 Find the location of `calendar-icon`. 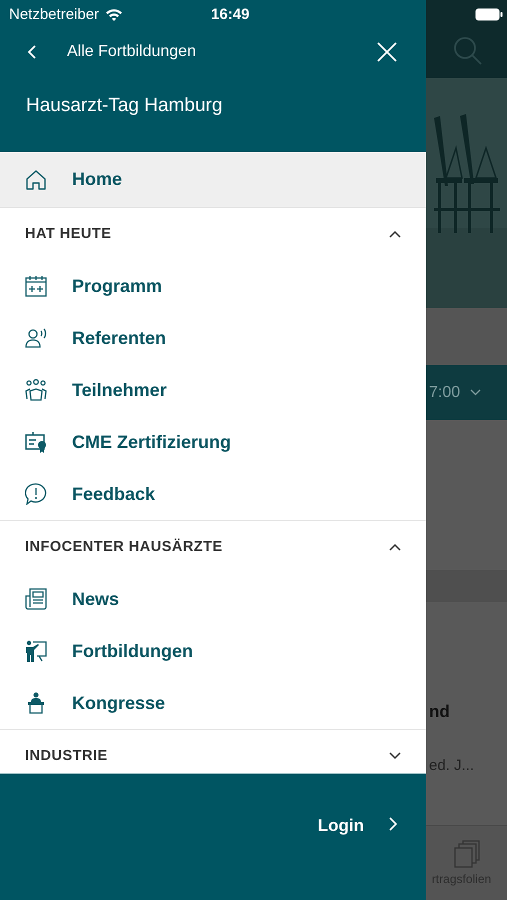

calendar-icon is located at coordinates (36, 286).